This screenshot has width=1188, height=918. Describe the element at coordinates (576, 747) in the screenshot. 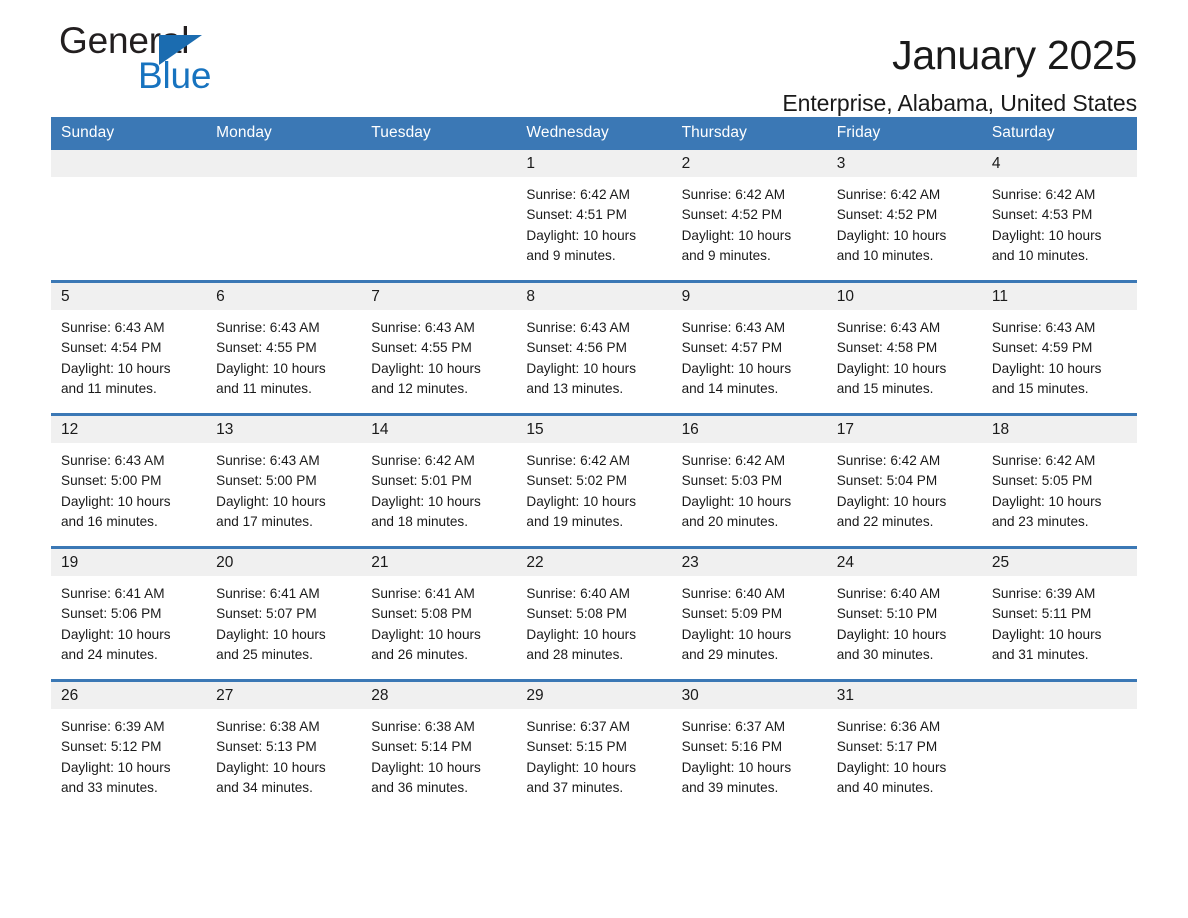

I see `sunset-text: Sunset: 5:15 PM` at that location.